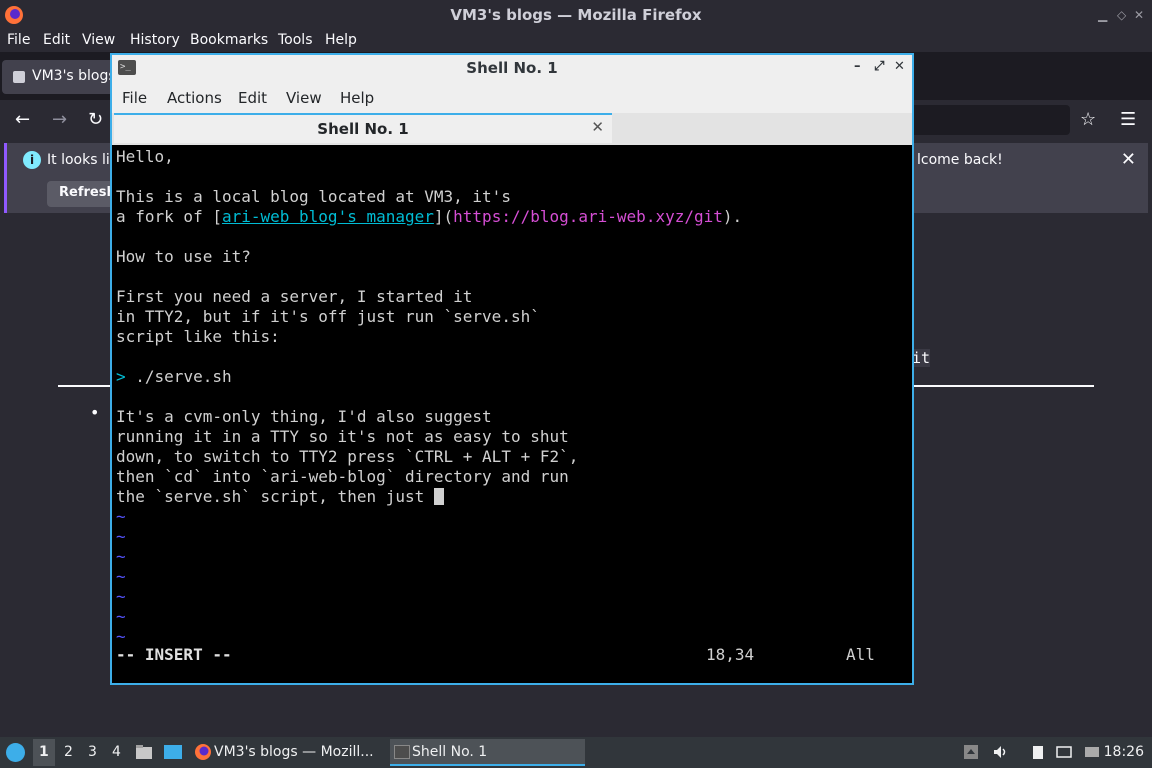 The width and height of the screenshot is (1152, 768). I want to click on vim-mode-indicator: -- INSERT --, so click(174, 654).